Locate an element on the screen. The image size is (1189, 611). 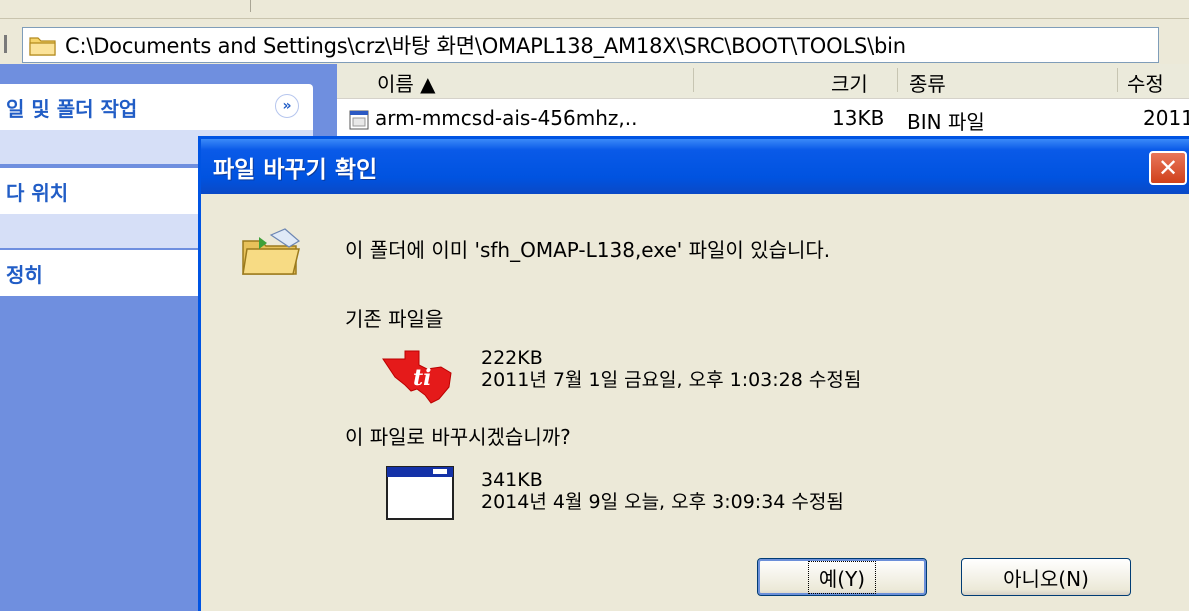
folder-icon is located at coordinates (44, 45).